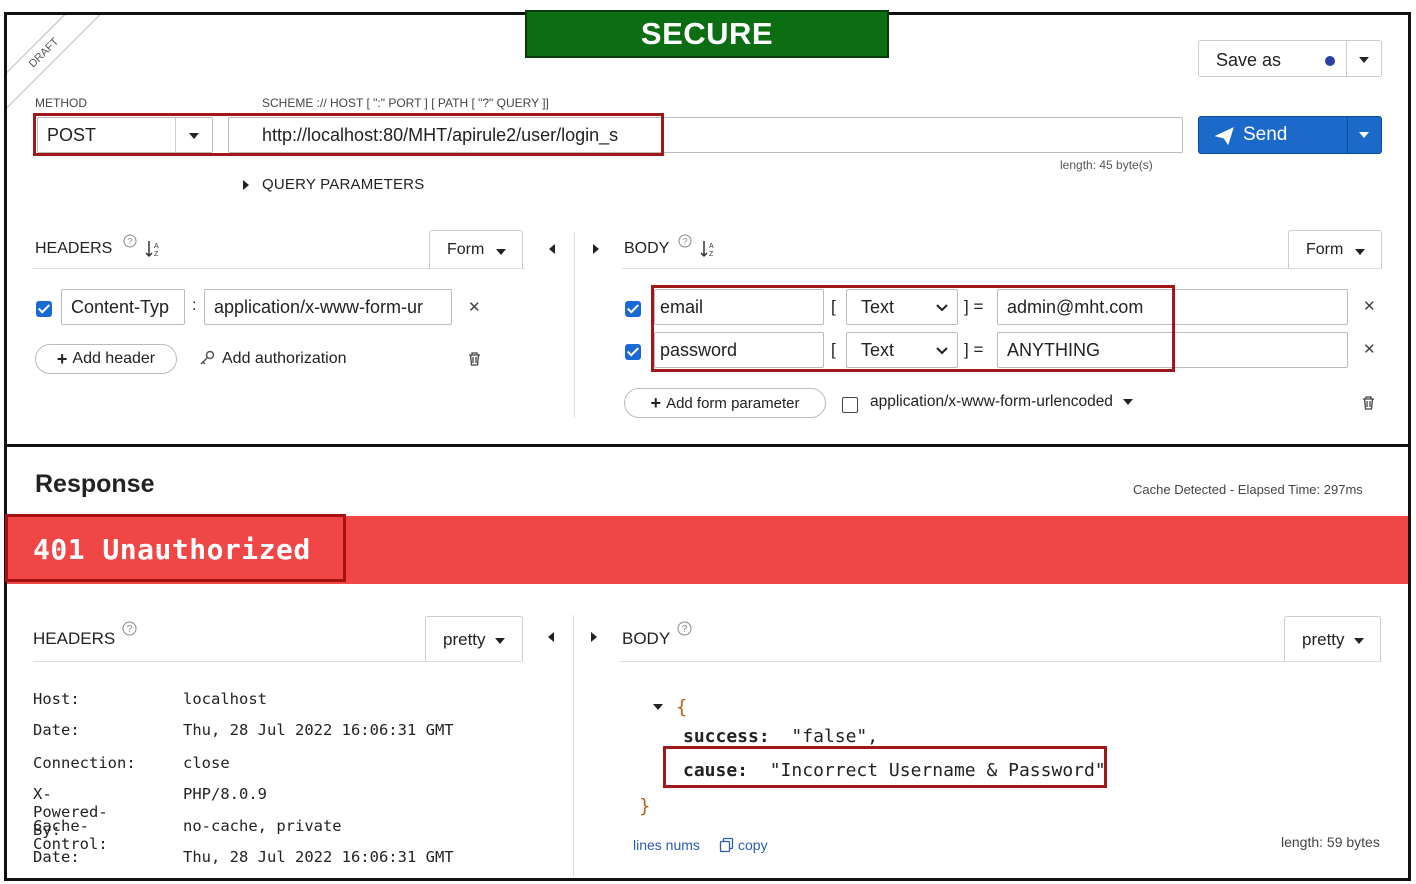 Image resolution: width=1416 pixels, height=884 pixels. Describe the element at coordinates (466, 249) in the screenshot. I see `headers-mode-label: Form` at that location.